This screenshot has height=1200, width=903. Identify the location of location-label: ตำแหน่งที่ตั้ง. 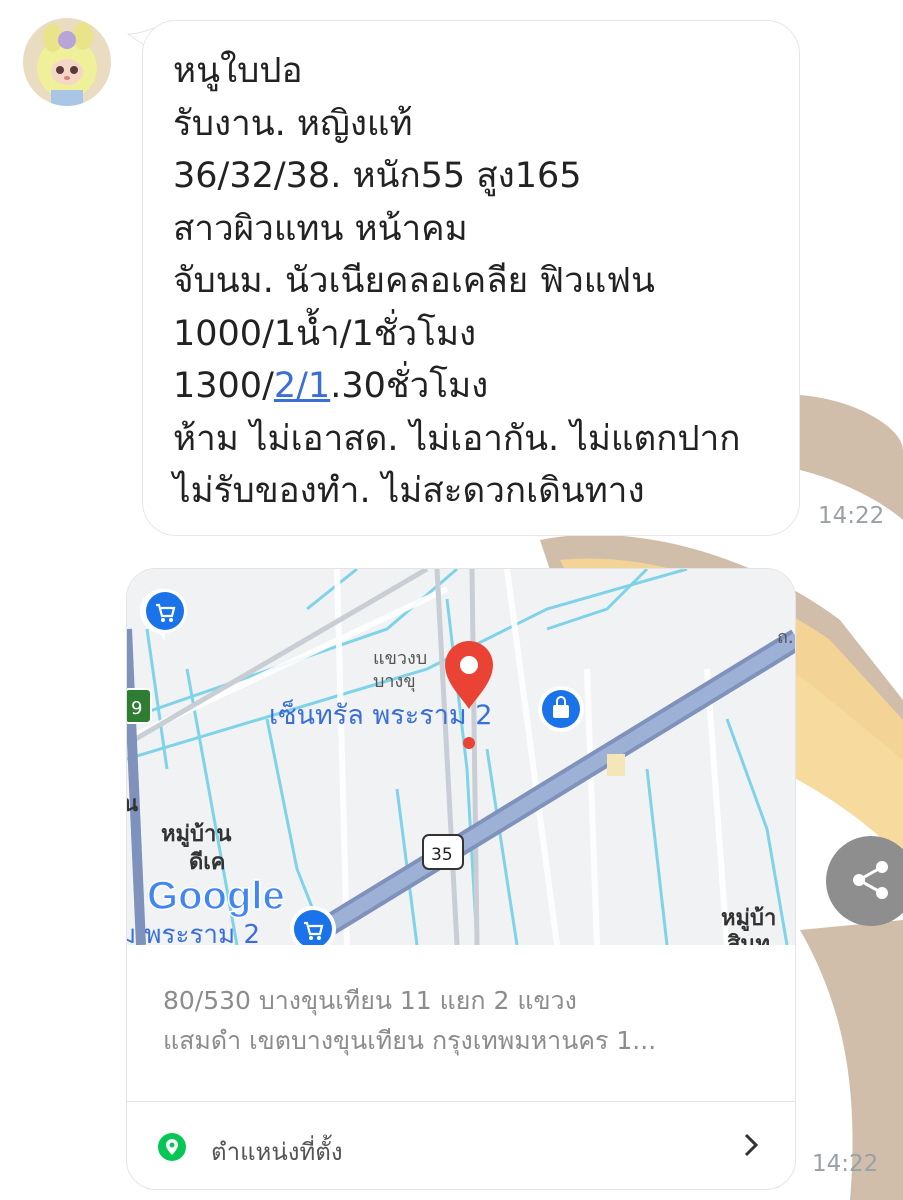
(277, 1152).